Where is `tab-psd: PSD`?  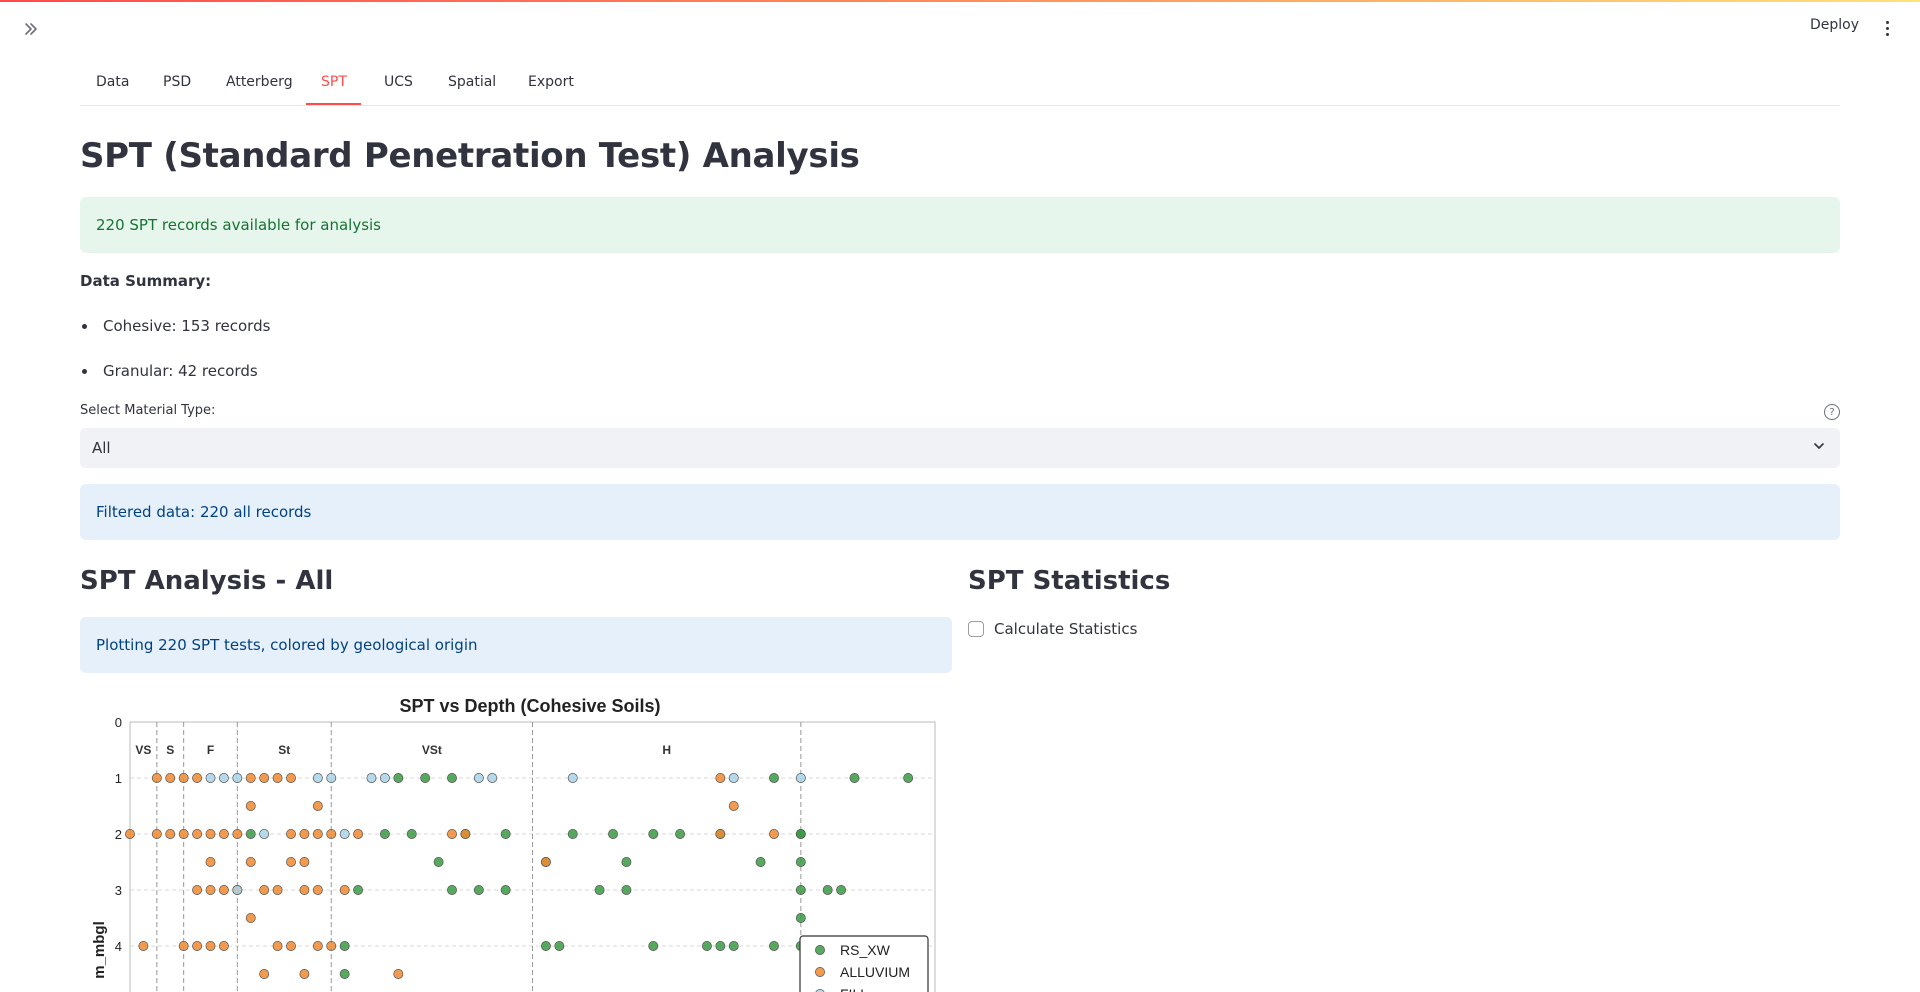 tab-psd: PSD is located at coordinates (177, 82).